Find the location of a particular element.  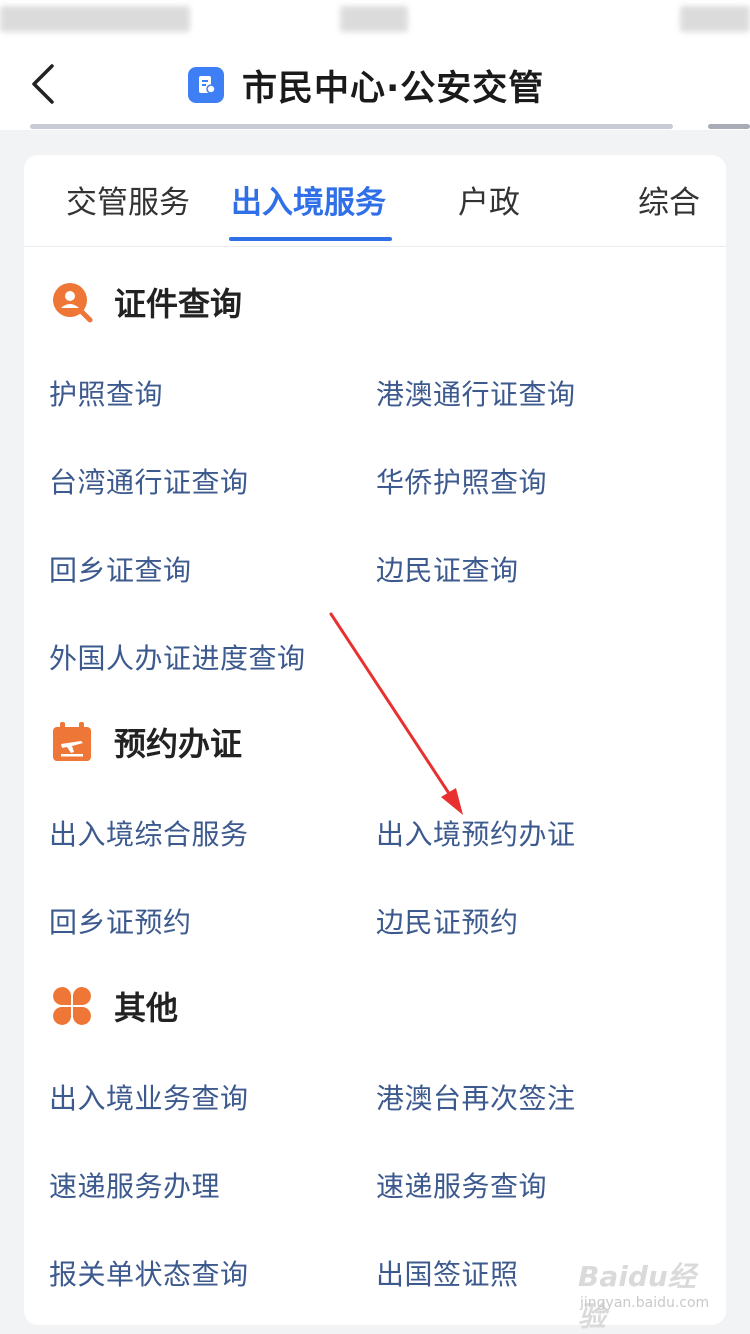

link-exit-entry-comprehensive-service: 出入境综合服务 is located at coordinates (149, 833).